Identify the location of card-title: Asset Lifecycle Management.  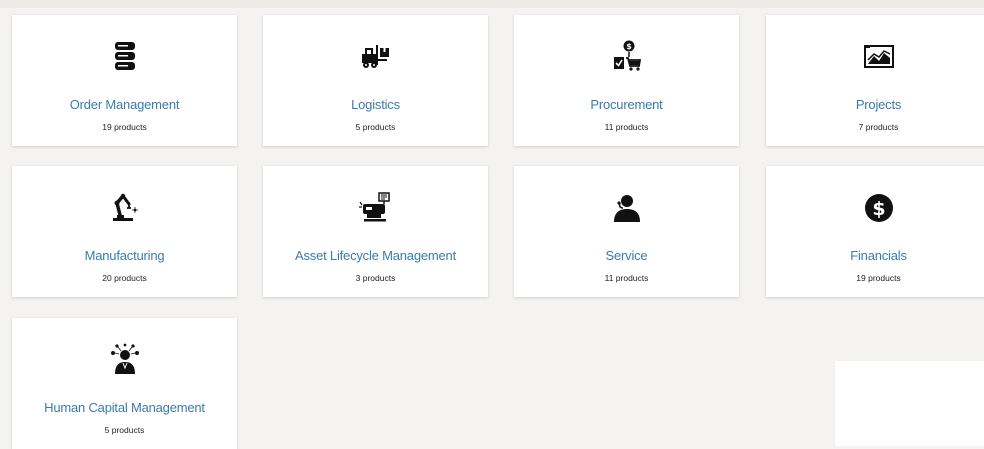
(375, 255).